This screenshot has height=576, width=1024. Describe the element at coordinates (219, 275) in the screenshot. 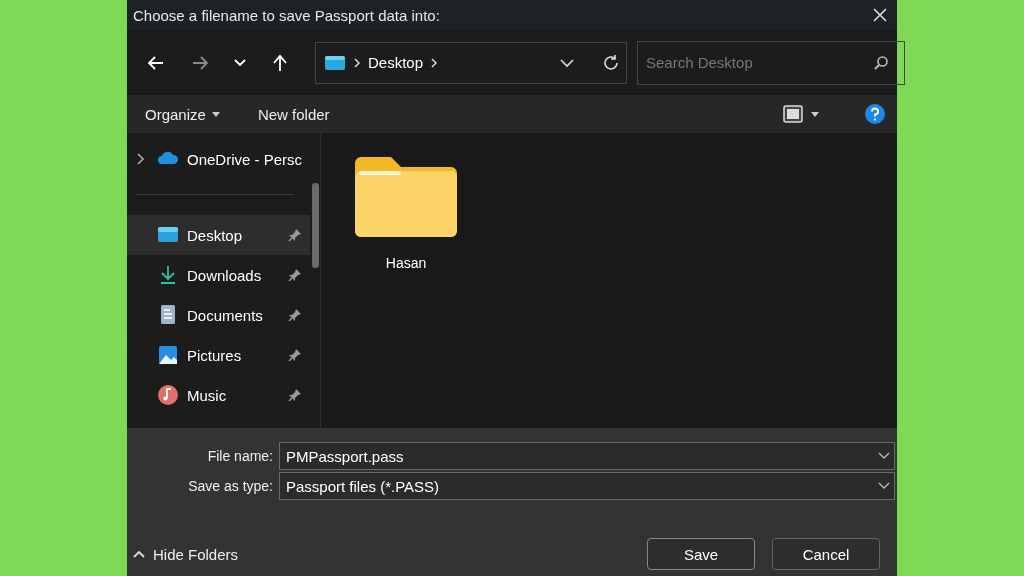

I see `sidebar-item: Downloads` at that location.